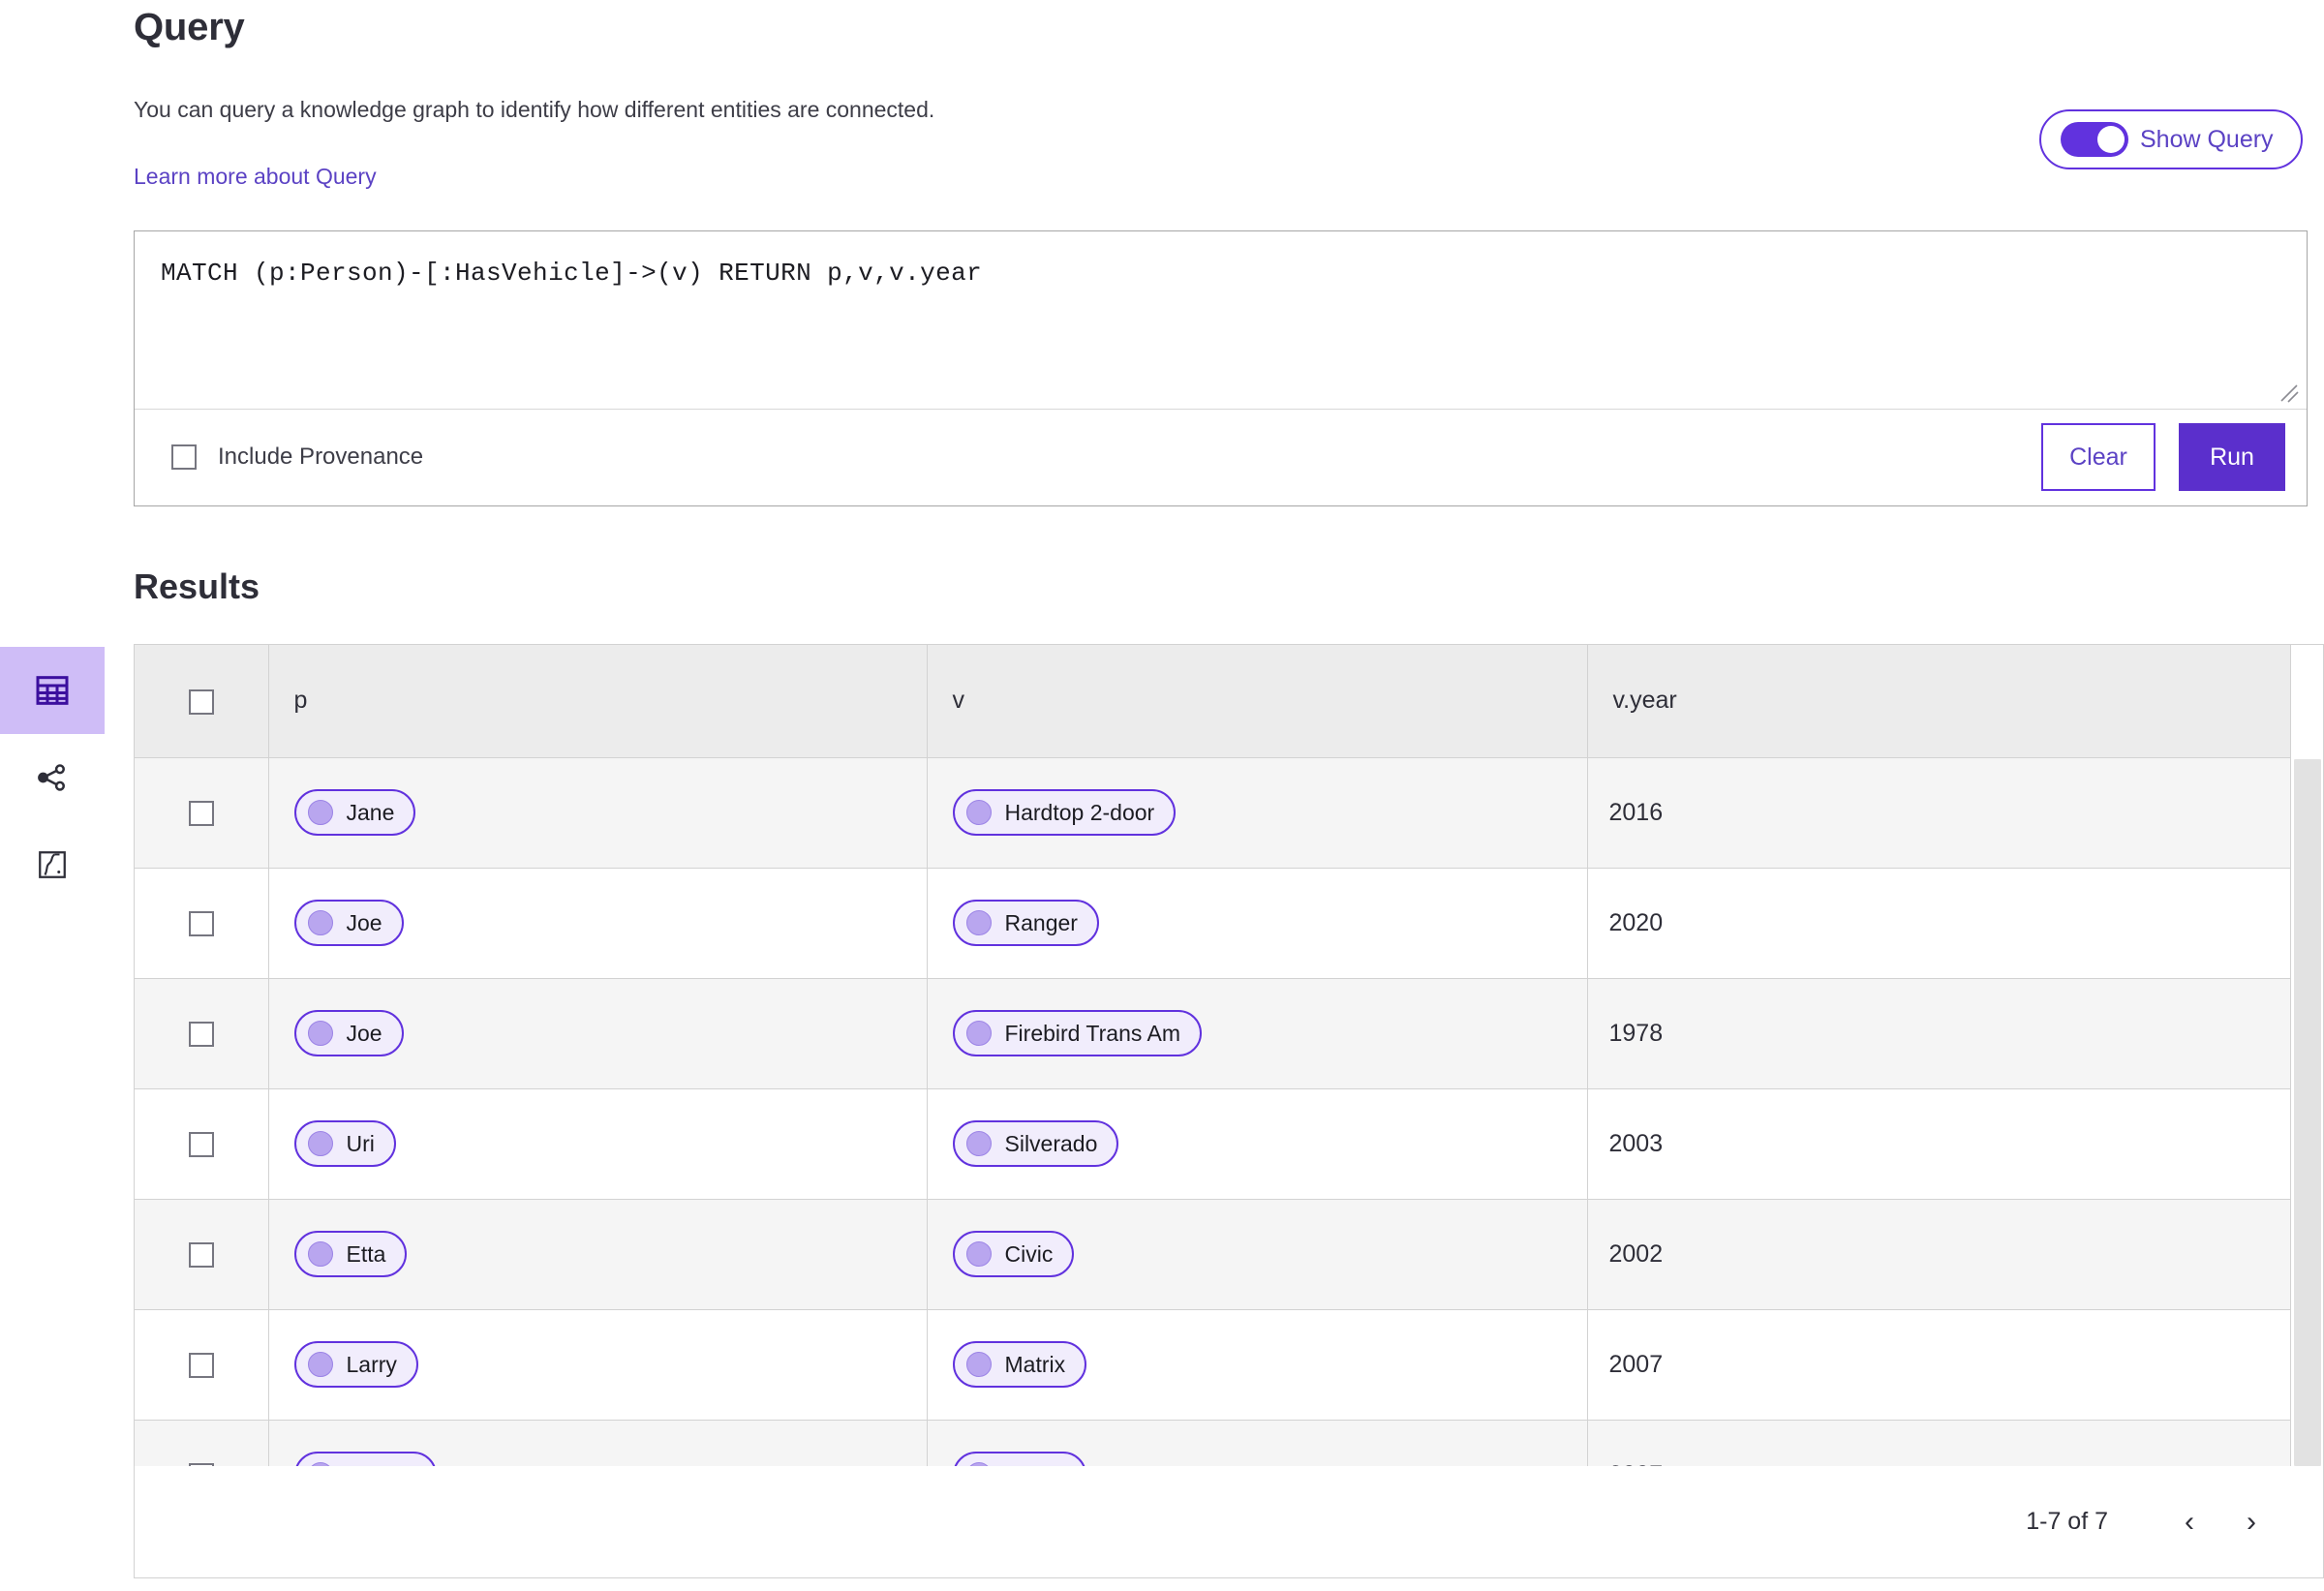  What do you see at coordinates (1258, 1254) in the screenshot?
I see `cell-vehicle: Civic` at bounding box center [1258, 1254].